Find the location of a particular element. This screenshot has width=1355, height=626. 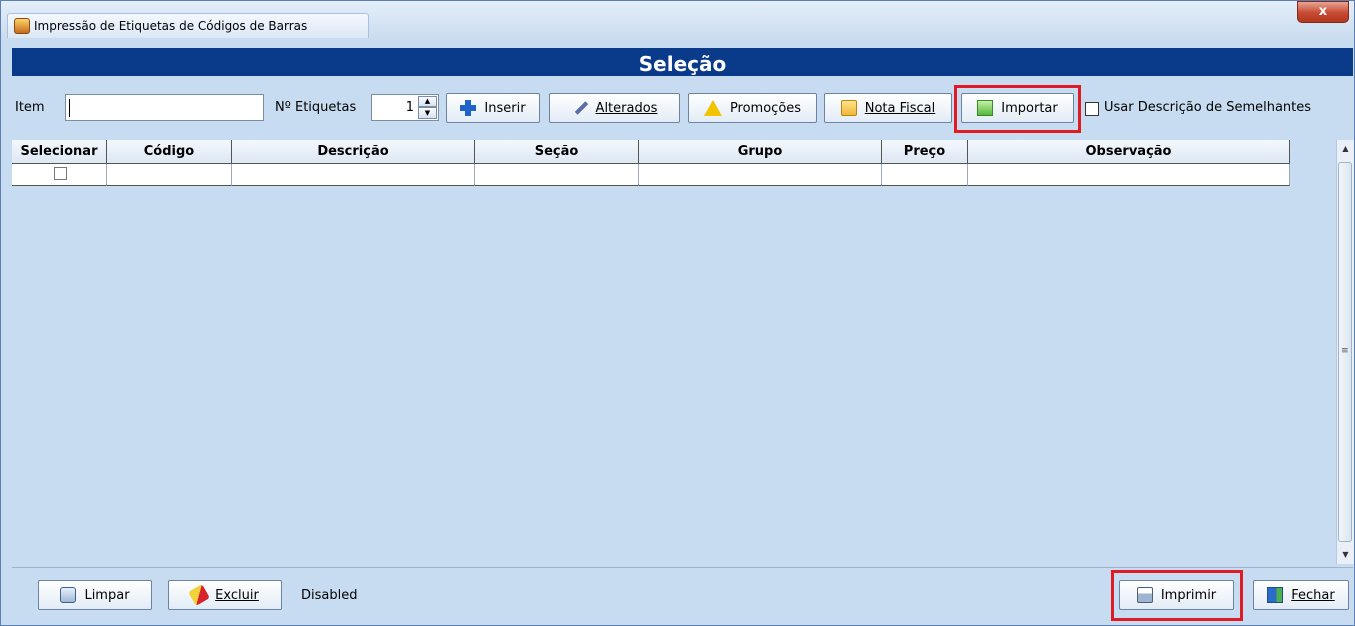

col-descricao: Descrição is located at coordinates (353, 152).